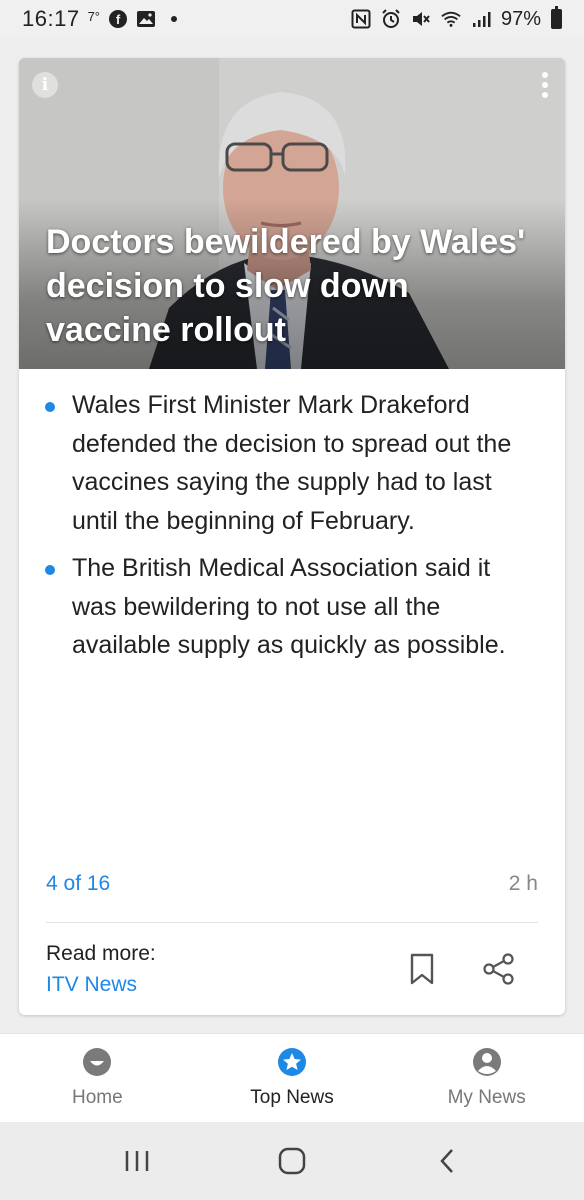 Image resolution: width=584 pixels, height=1200 pixels. Describe the element at coordinates (486, 1062) in the screenshot. I see `person-icon` at that location.